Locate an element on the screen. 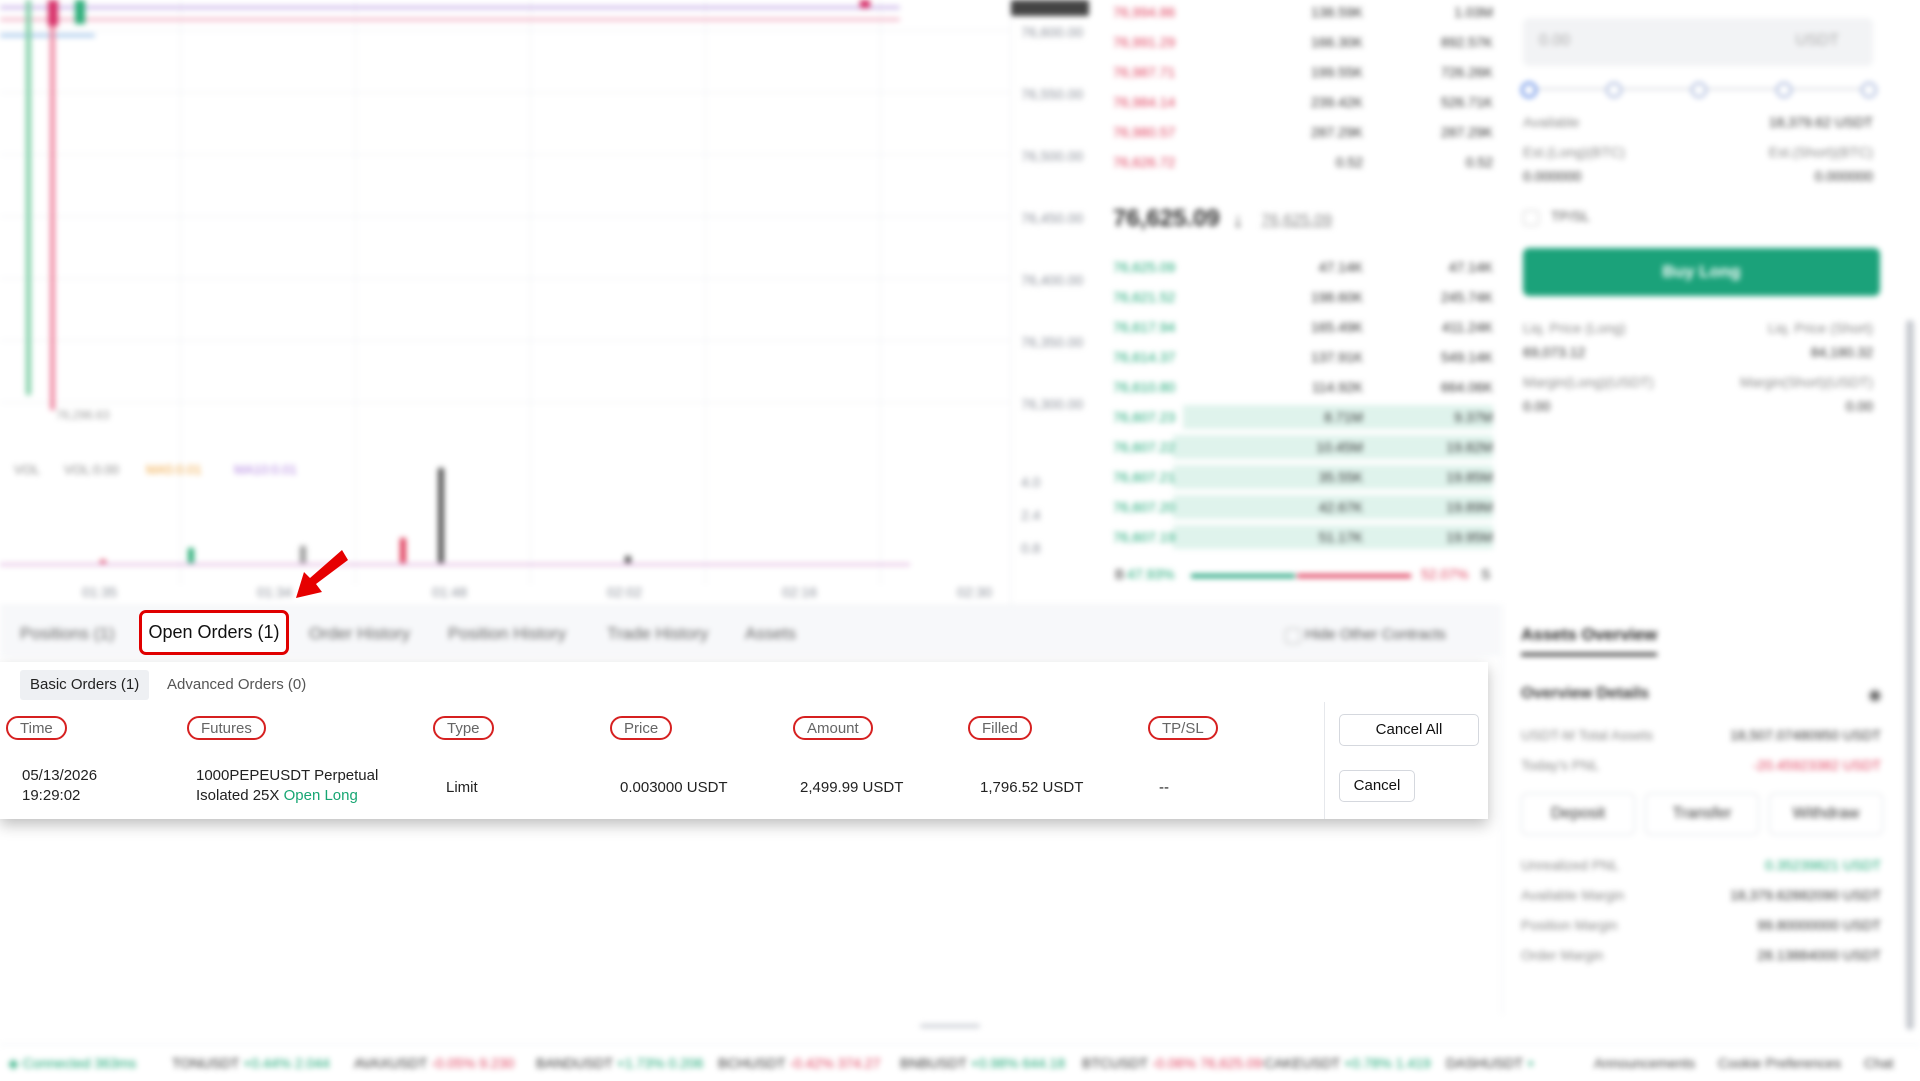 This screenshot has height=1081, width=1920. cancel-order-button: Cancel is located at coordinates (1377, 786).